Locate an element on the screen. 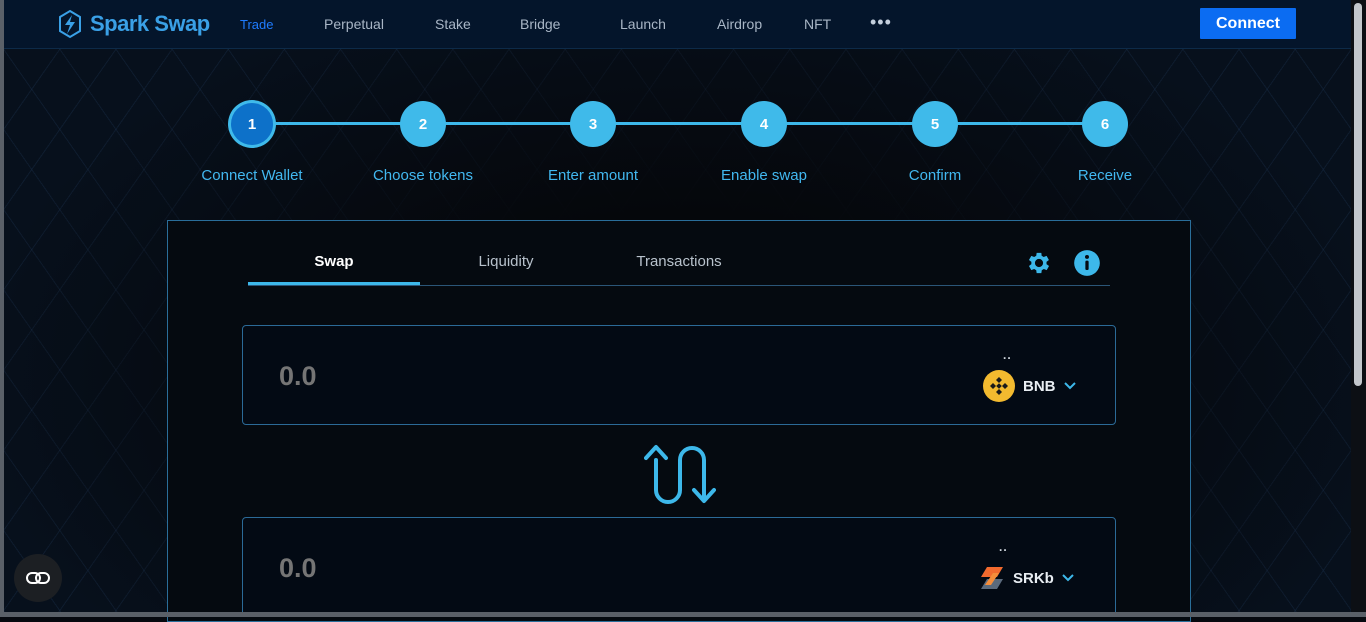 The image size is (1366, 622). step-label-confirm: Confirm is located at coordinates (935, 175).